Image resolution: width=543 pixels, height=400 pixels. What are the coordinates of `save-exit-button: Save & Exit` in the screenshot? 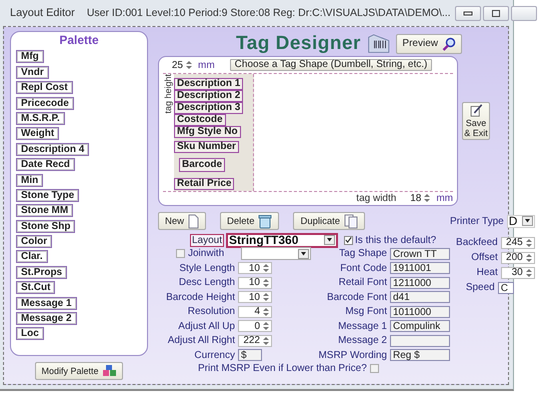 It's located at (476, 121).